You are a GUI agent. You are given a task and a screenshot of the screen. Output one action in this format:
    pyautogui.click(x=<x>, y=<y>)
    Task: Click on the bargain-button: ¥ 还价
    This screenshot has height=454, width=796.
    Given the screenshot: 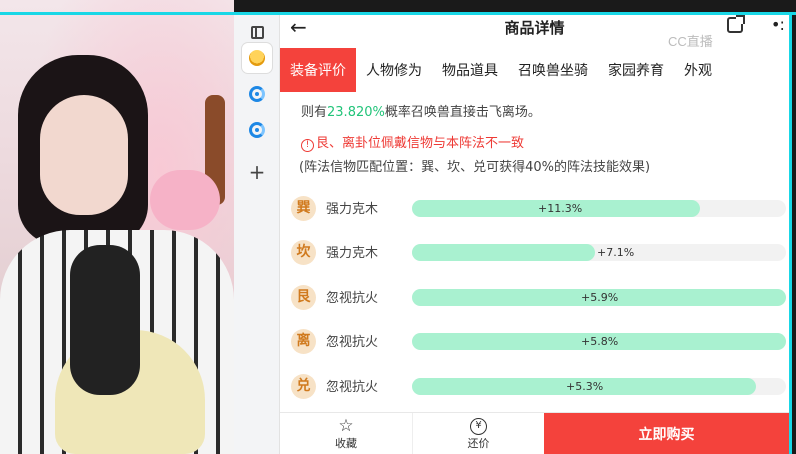 What is the action you would take?
    pyautogui.click(x=478, y=433)
    